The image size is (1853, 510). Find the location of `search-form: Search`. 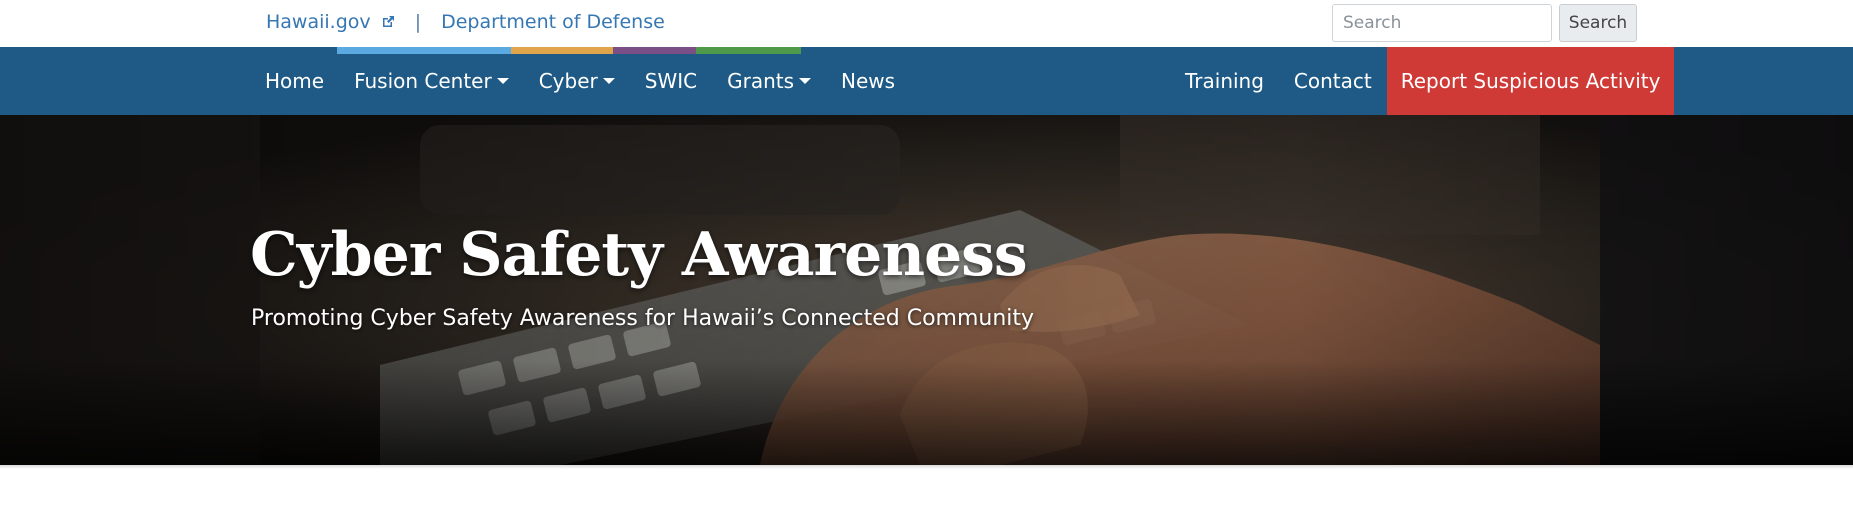

search-form: Search is located at coordinates (1484, 23).